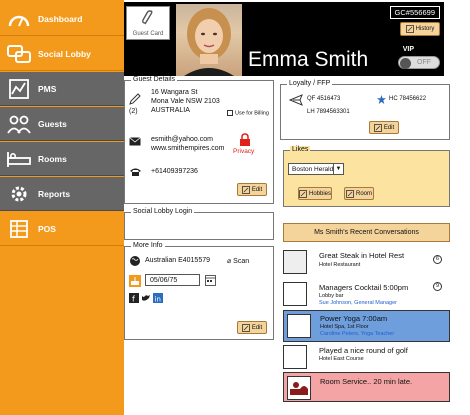 The image size is (470, 415). I want to click on address-count: (2), so click(133, 111).